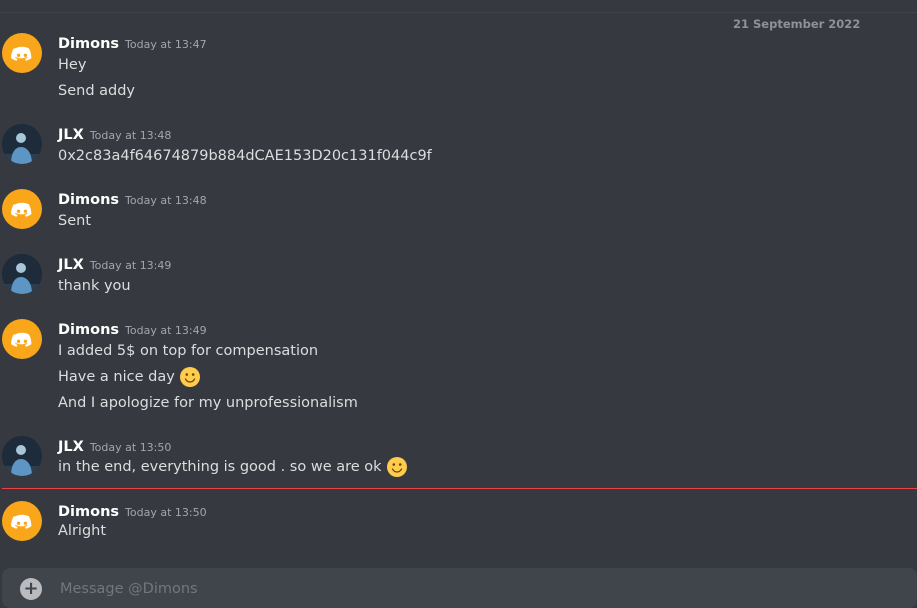 The width and height of the screenshot is (917, 608). What do you see at coordinates (797, 24) in the screenshot?
I see `date-divider-label: 21 September 2022` at bounding box center [797, 24].